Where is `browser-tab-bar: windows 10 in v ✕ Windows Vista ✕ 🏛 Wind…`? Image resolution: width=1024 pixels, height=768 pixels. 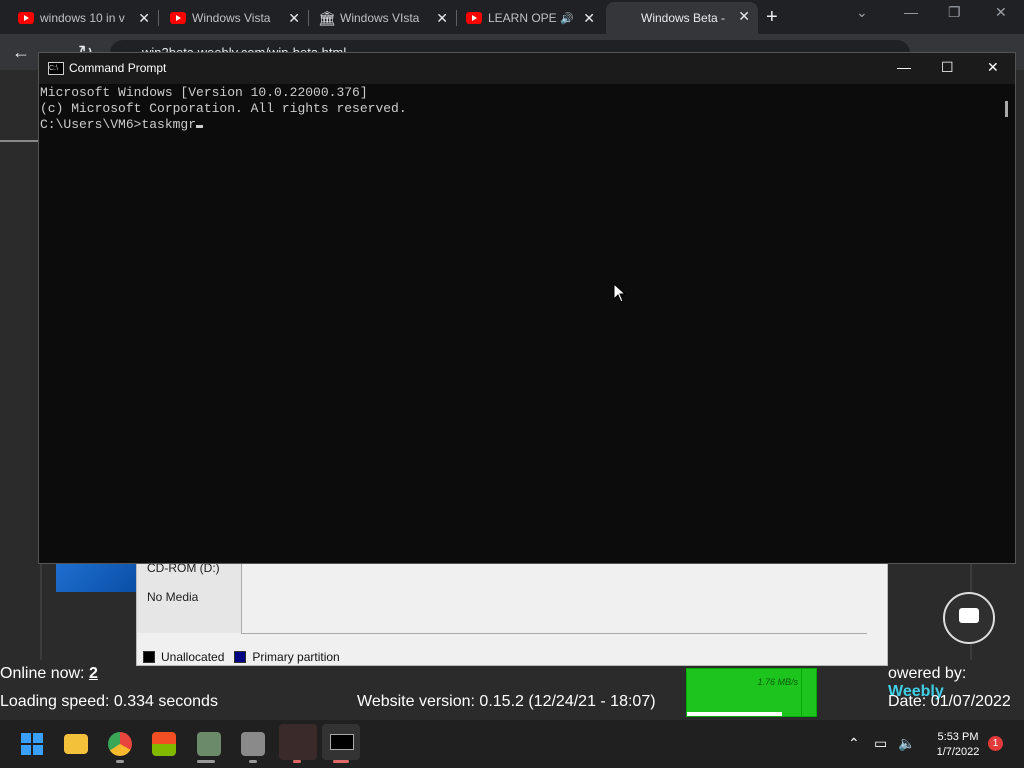 browser-tab-bar: windows 10 in v ✕ Windows Vista ✕ 🏛 Wind… is located at coordinates (512, 17).